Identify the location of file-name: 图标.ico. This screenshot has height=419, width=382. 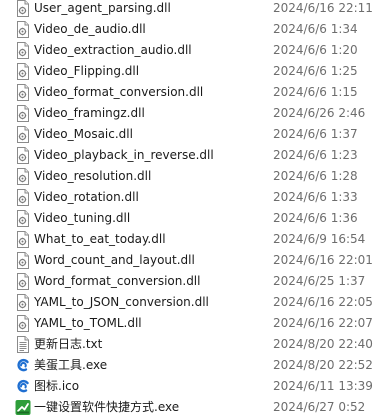
(56, 386).